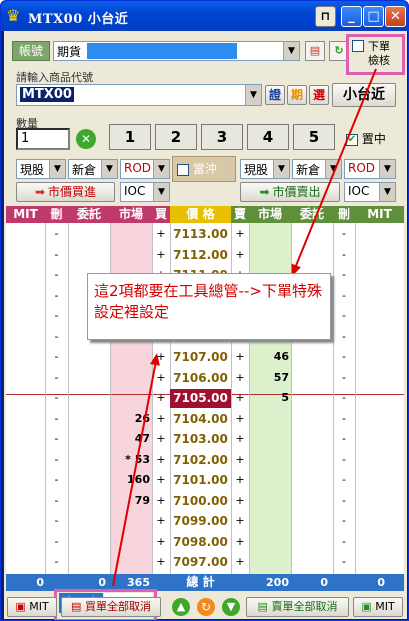  Describe the element at coordinates (155, 359) in the screenshot. I see `arrow-head-bottom` at that location.